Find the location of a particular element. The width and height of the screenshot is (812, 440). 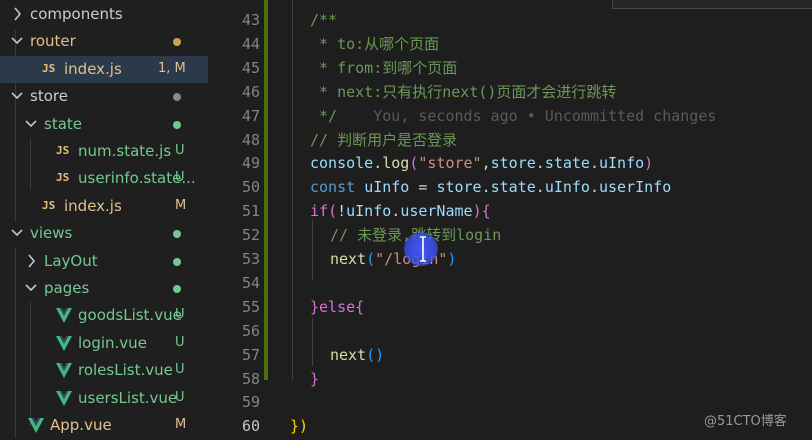

line-number: 60 is located at coordinates (250, 426).